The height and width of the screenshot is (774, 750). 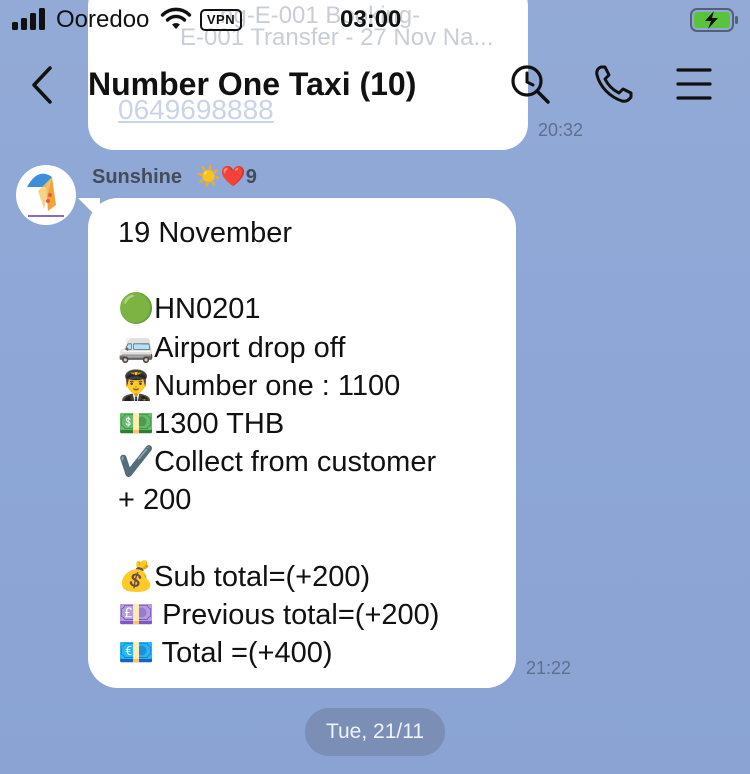 What do you see at coordinates (279, 615) in the screenshot?
I see `message-line: 💷 Previous total=(+200)` at bounding box center [279, 615].